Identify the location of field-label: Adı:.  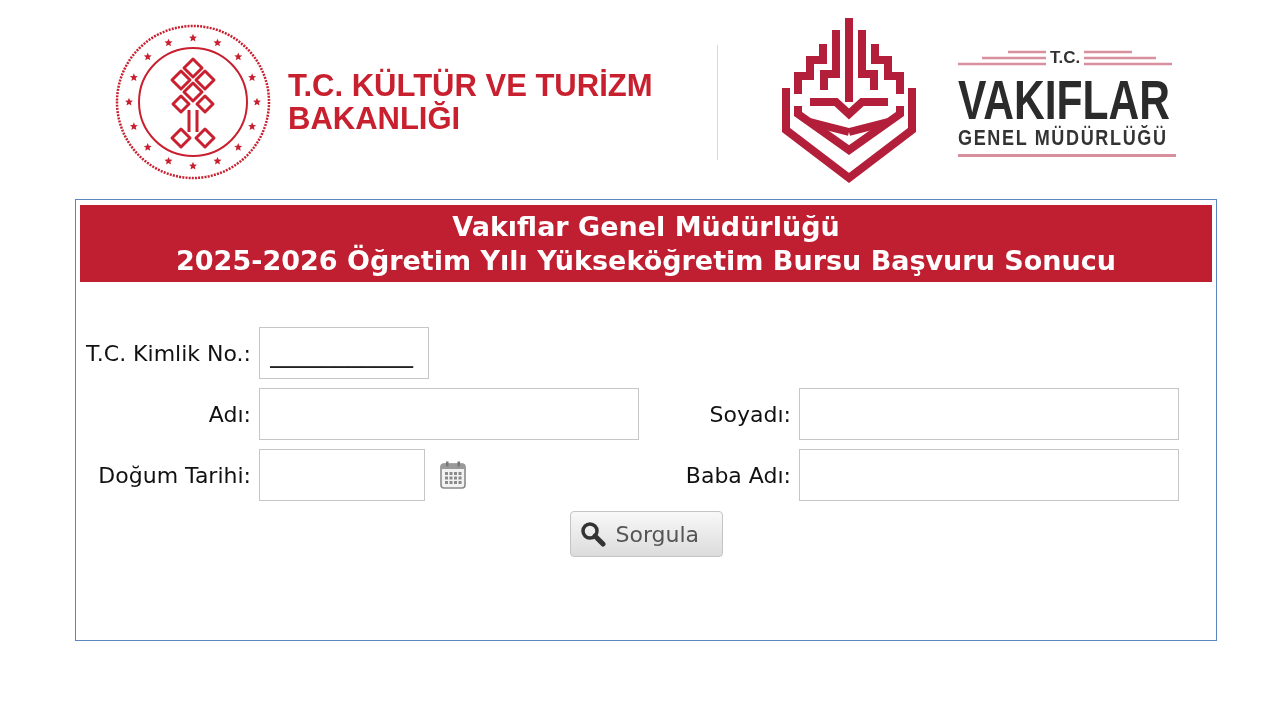
(229, 414).